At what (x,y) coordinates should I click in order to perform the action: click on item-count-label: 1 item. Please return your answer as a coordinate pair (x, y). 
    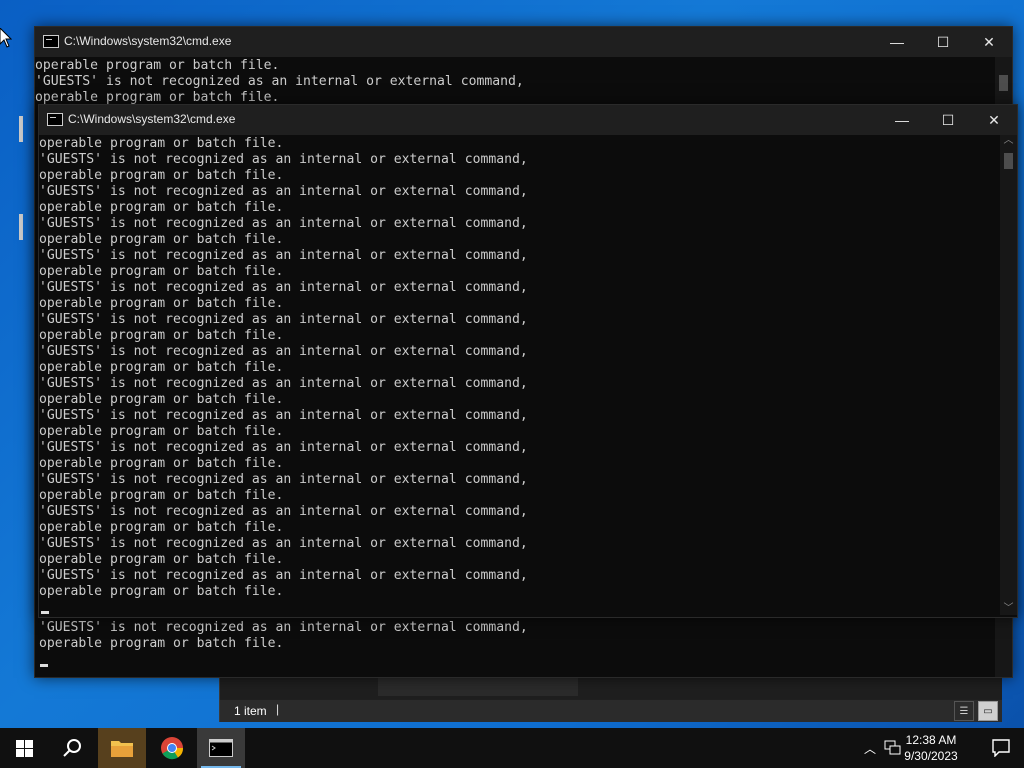
    Looking at the image, I should click on (250, 711).